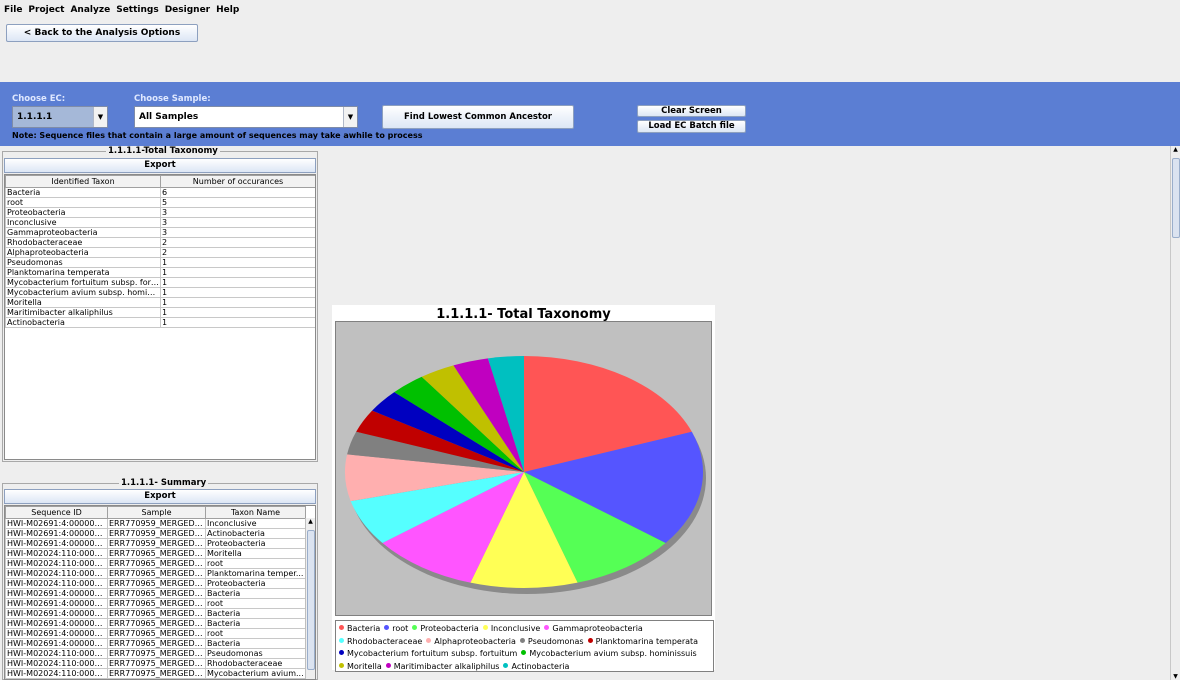  I want to click on clear-screen-button: Clear Screen, so click(691, 111).